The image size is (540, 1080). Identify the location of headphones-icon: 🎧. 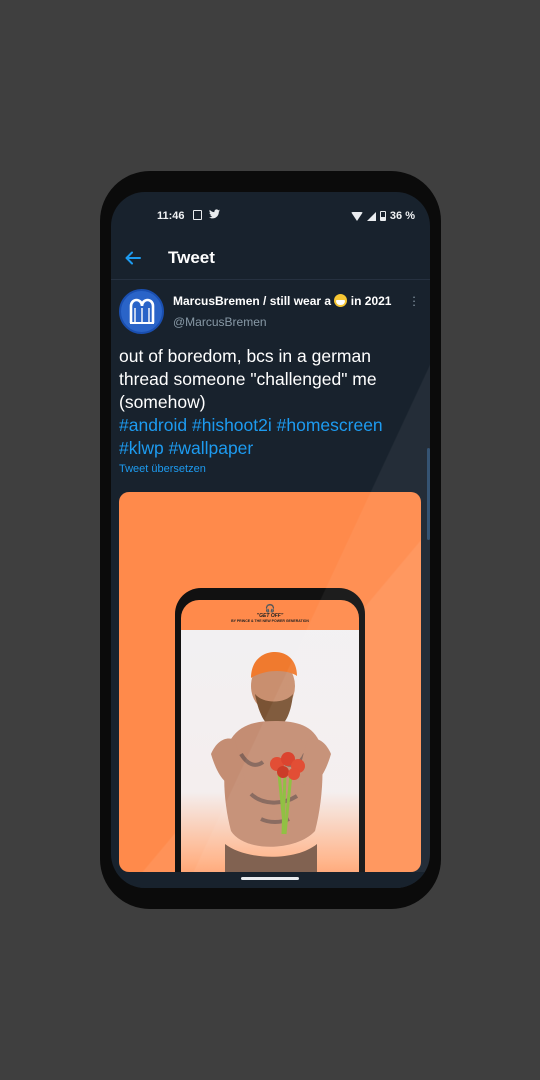
(270, 608).